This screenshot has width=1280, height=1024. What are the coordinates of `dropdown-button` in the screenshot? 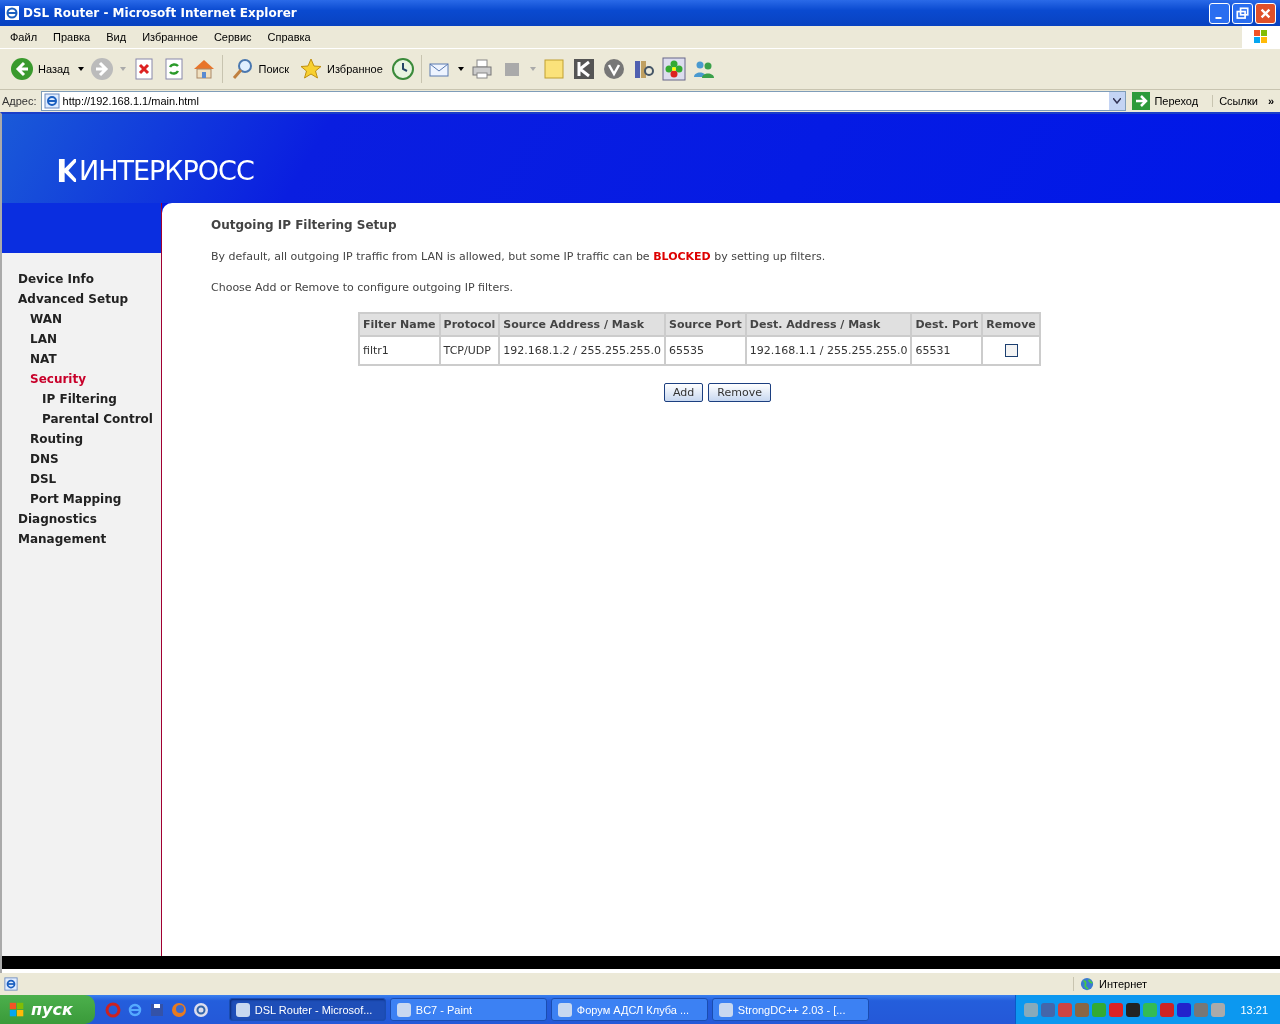 It's located at (1117, 101).